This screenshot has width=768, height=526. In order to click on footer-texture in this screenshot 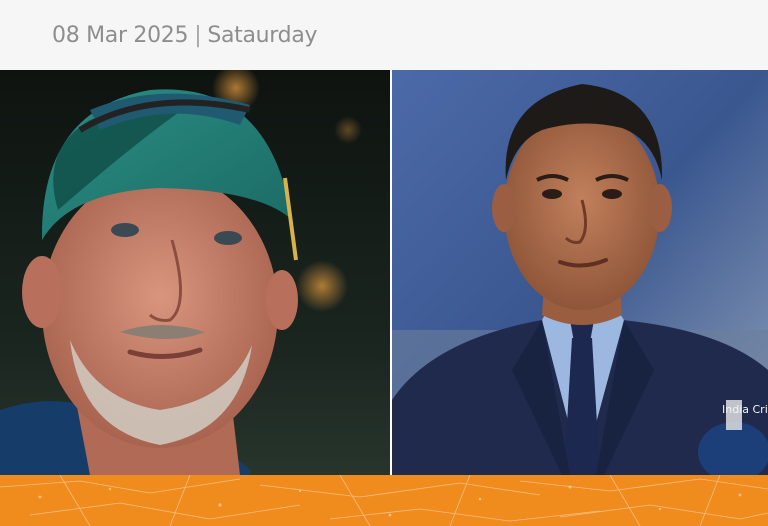, I will do `click(384, 500)`.